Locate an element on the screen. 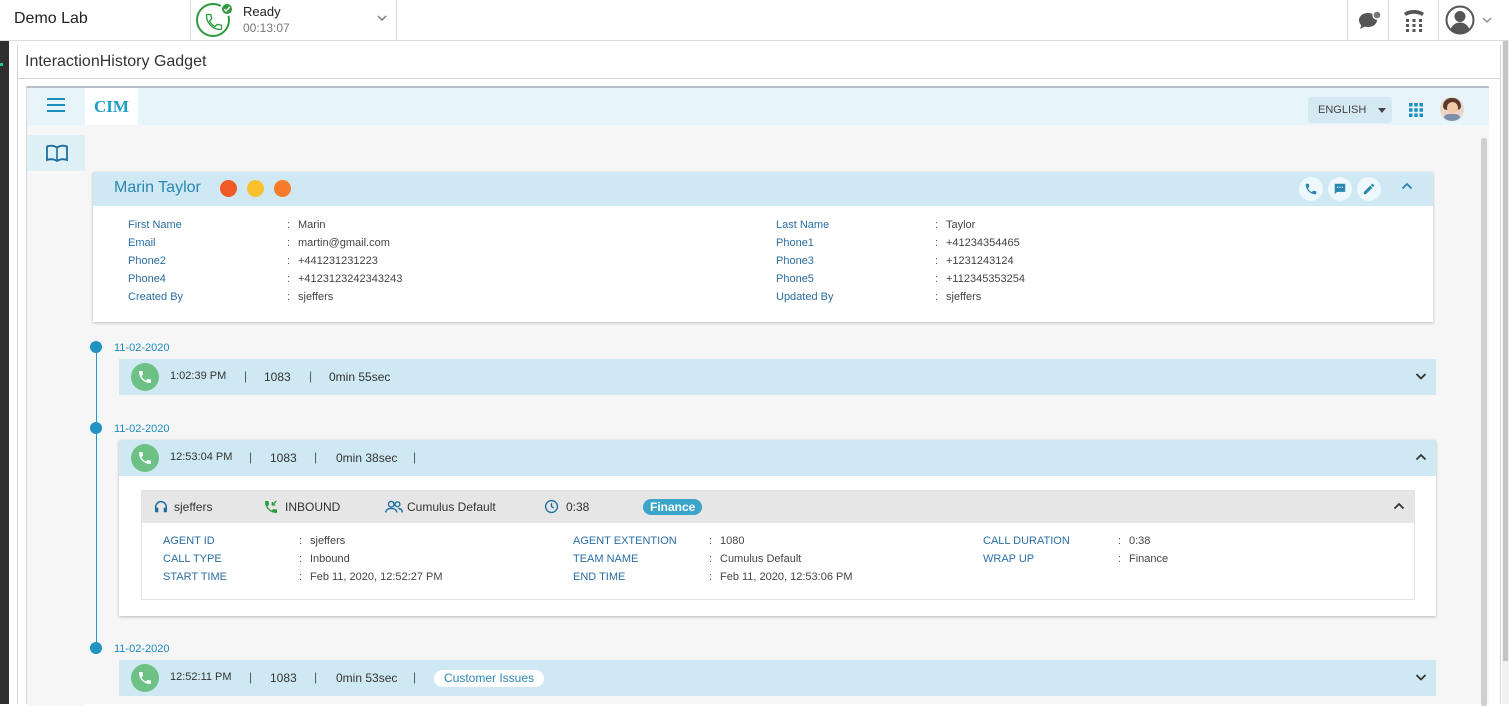  interaction-duration: 0min 38sec is located at coordinates (367, 458).